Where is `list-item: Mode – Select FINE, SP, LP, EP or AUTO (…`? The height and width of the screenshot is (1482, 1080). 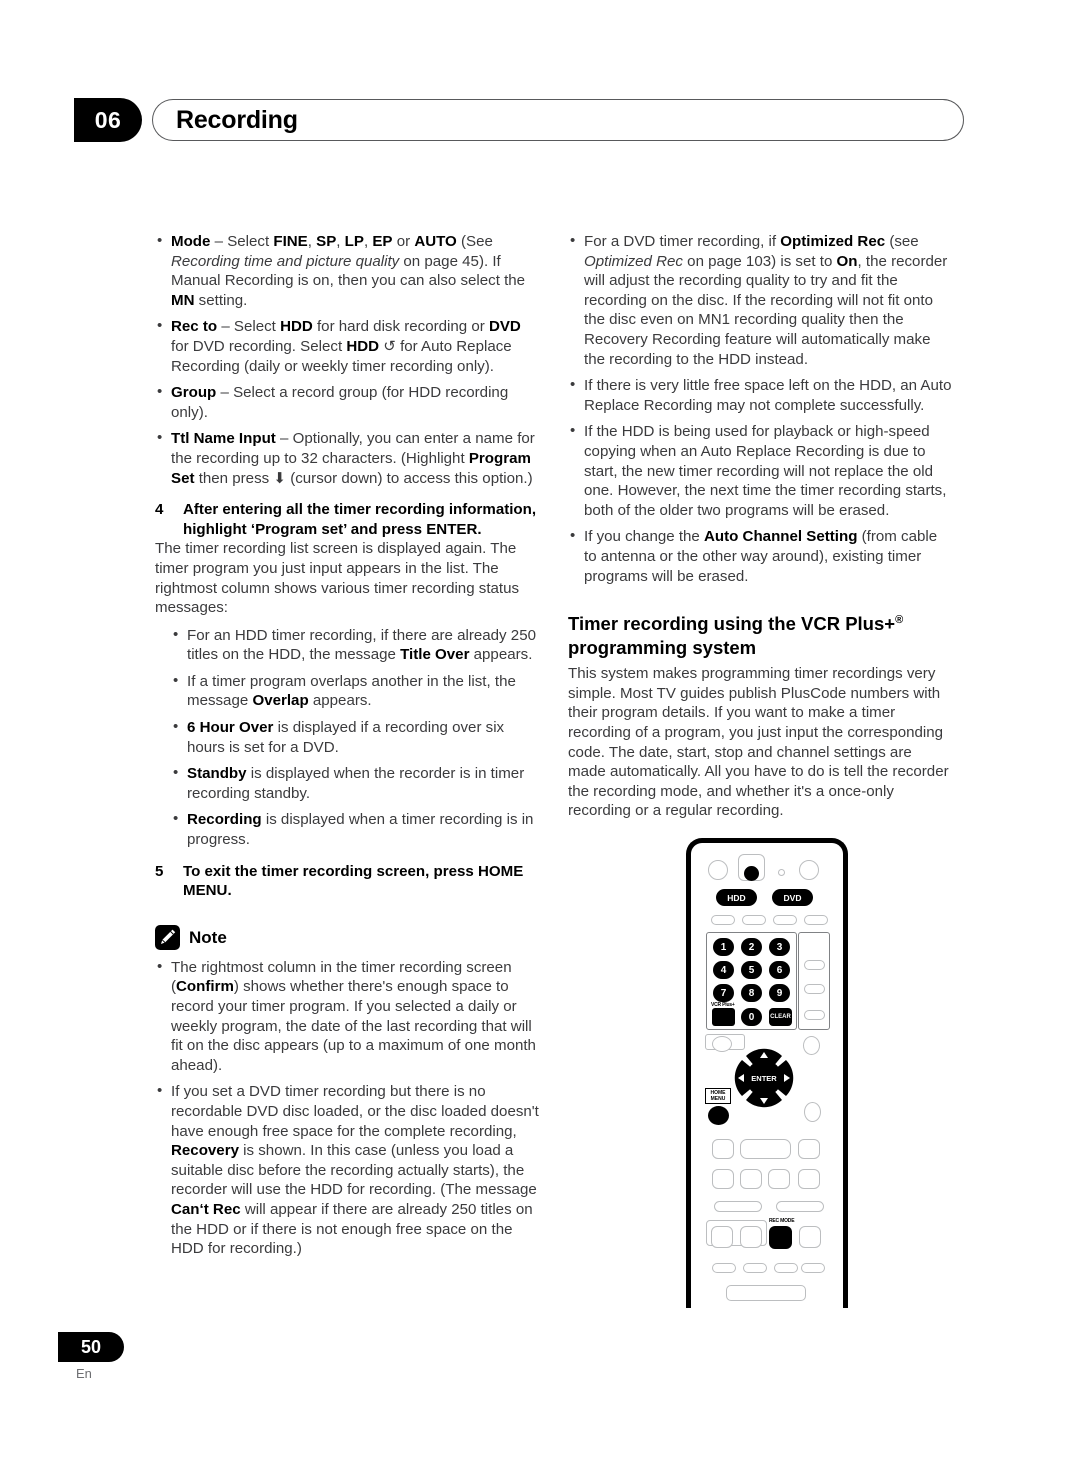
list-item: Mode – Select FINE, SP, LP, EP or AUTO (… is located at coordinates (347, 270).